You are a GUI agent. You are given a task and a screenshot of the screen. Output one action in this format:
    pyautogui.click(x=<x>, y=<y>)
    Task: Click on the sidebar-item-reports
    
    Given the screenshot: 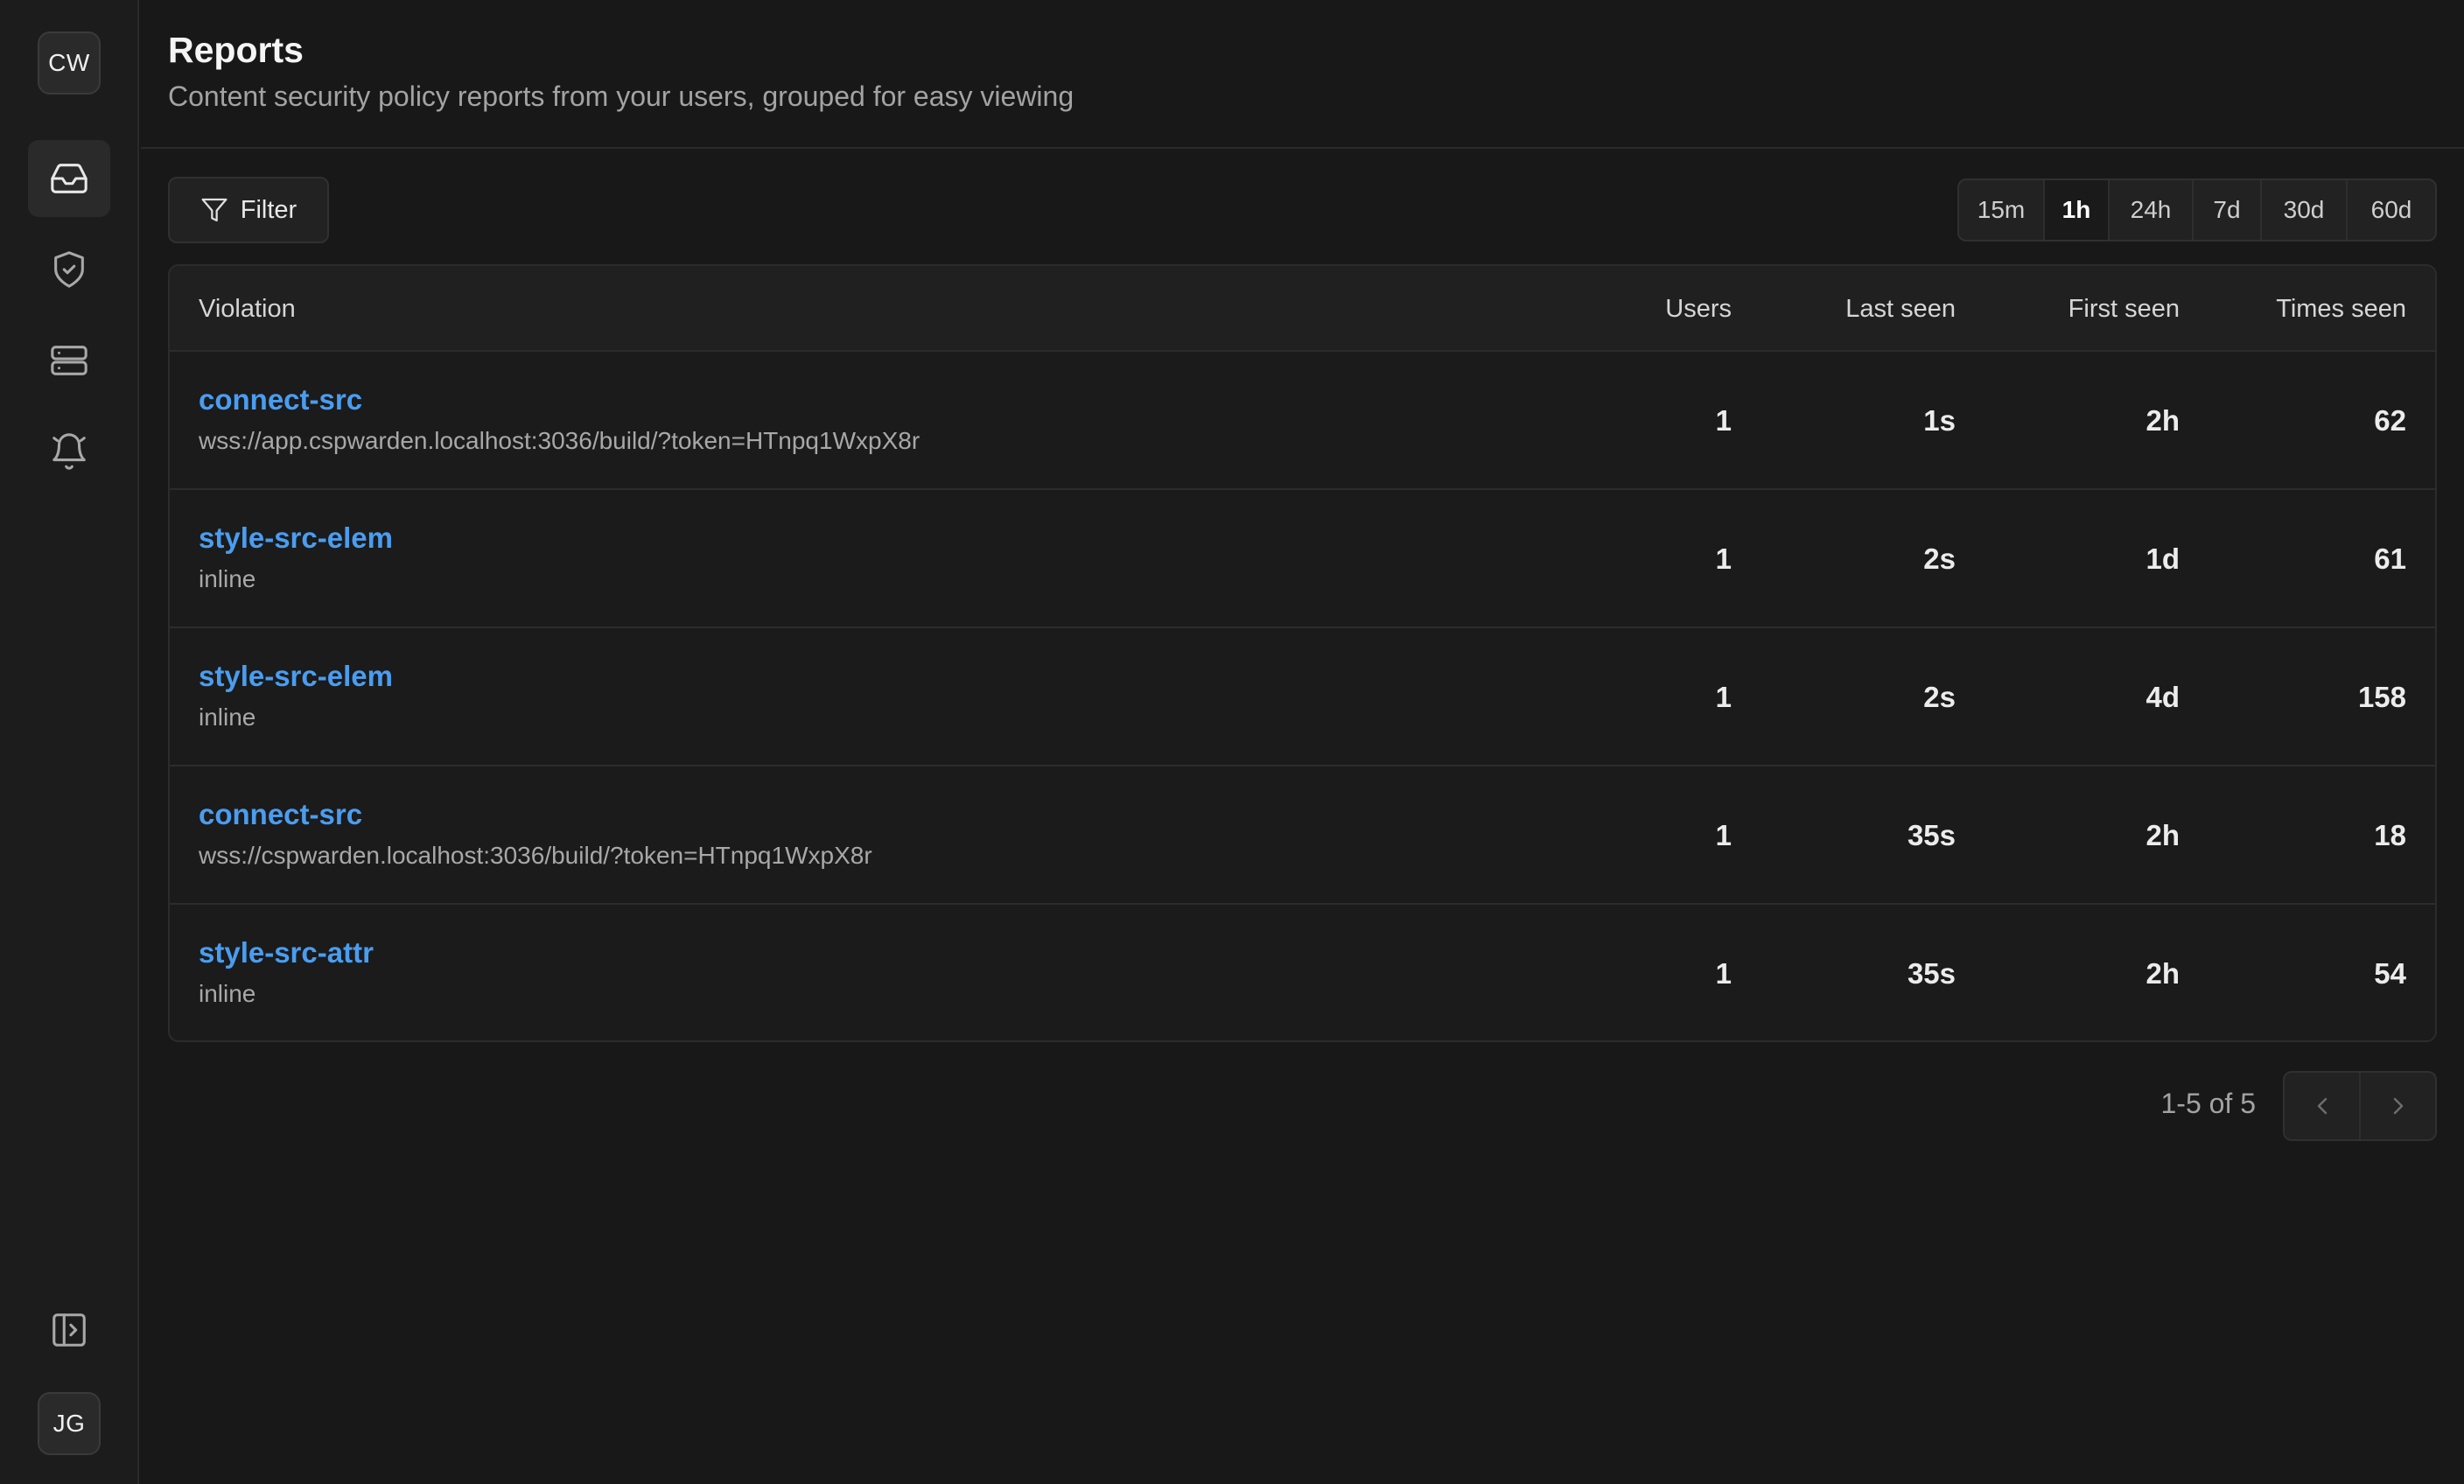 What is the action you would take?
    pyautogui.click(x=69, y=178)
    